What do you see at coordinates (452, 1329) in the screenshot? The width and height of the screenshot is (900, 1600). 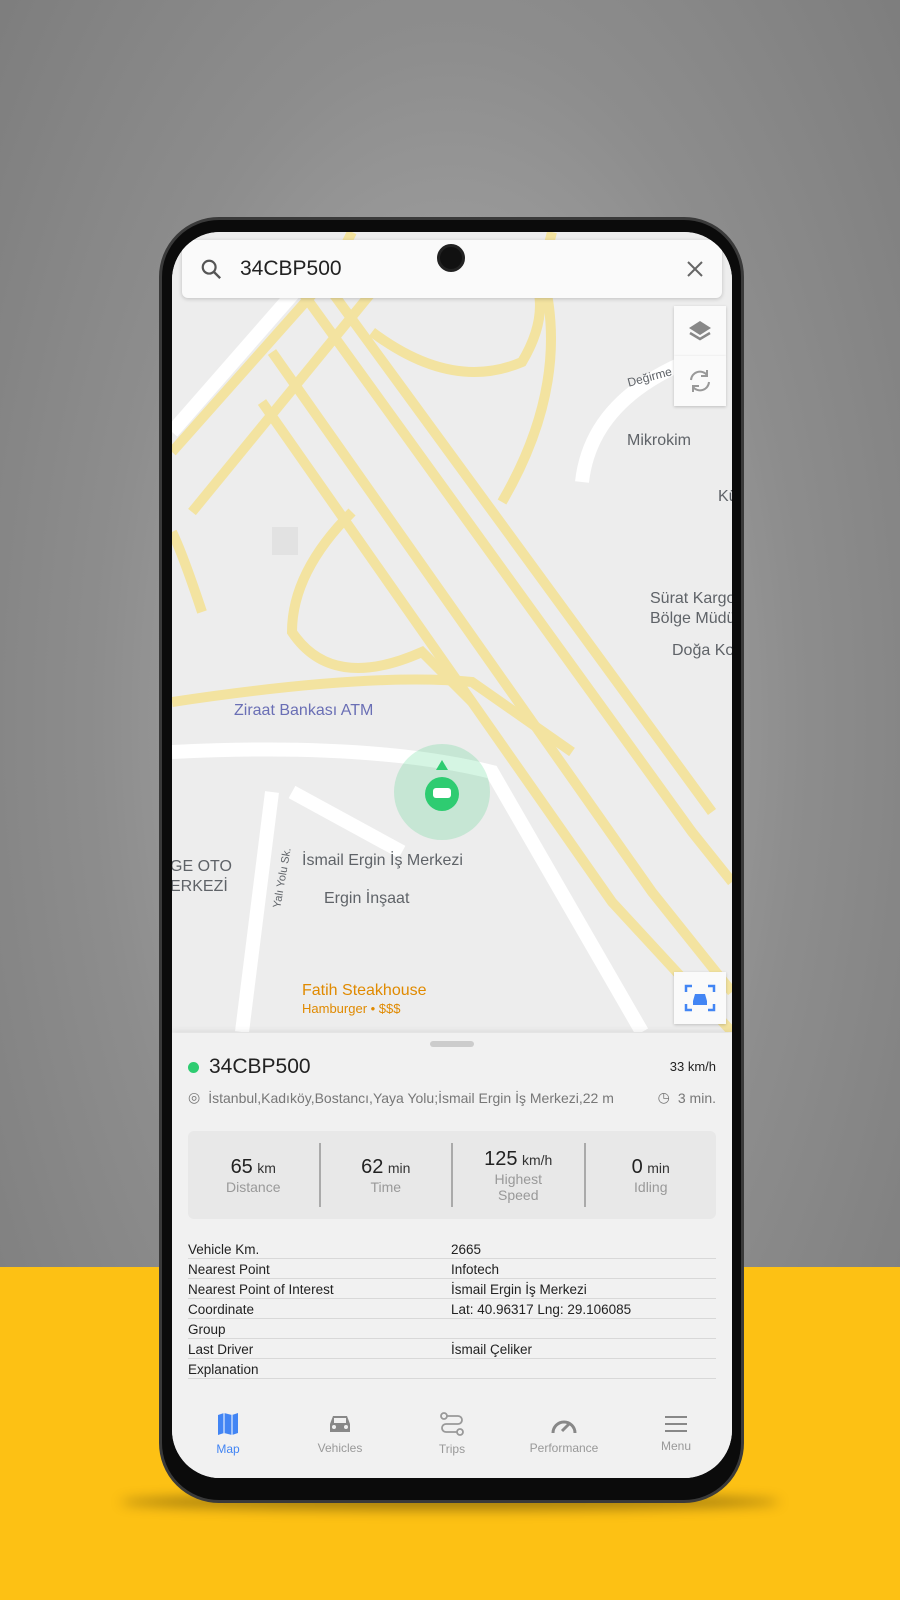 I see `table-row: Group` at bounding box center [452, 1329].